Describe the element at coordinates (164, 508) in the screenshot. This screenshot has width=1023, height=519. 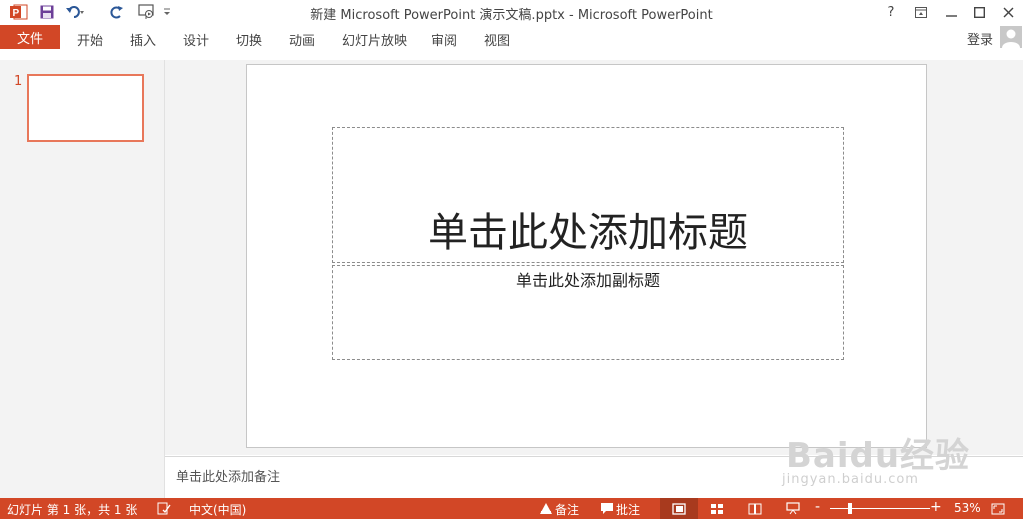
I see `spell-check-icon` at that location.